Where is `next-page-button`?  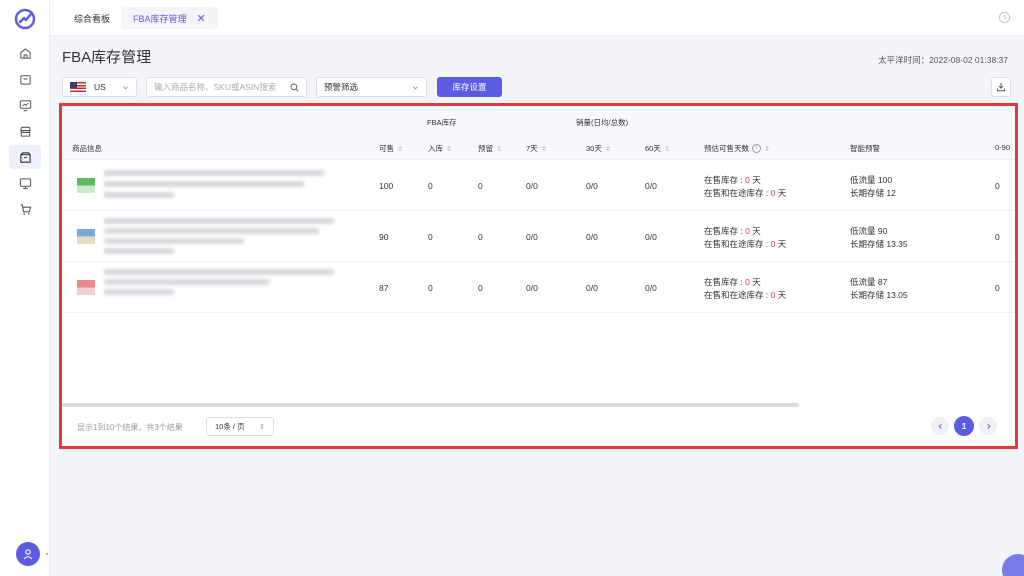 next-page-button is located at coordinates (988, 426).